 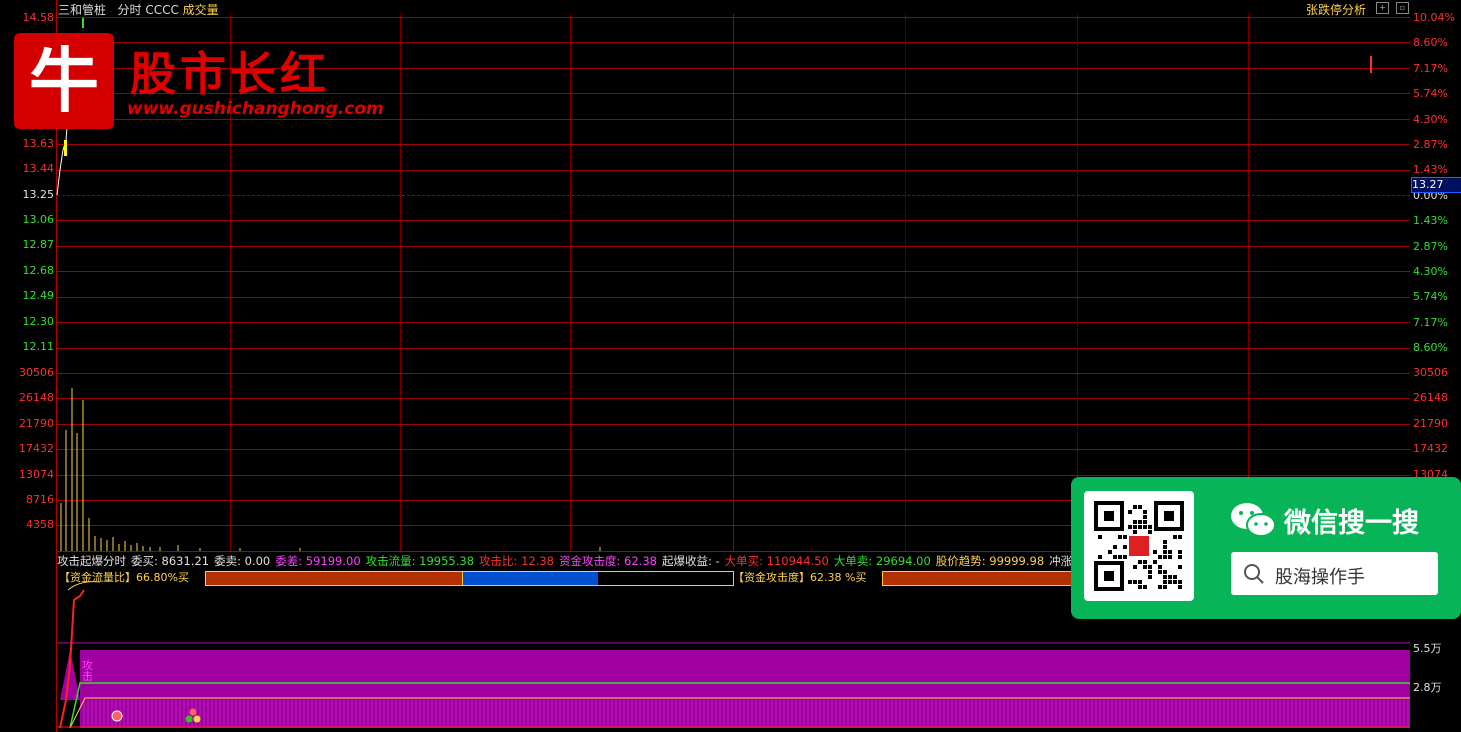 I want to click on volume-bars, so click(x=330, y=469).